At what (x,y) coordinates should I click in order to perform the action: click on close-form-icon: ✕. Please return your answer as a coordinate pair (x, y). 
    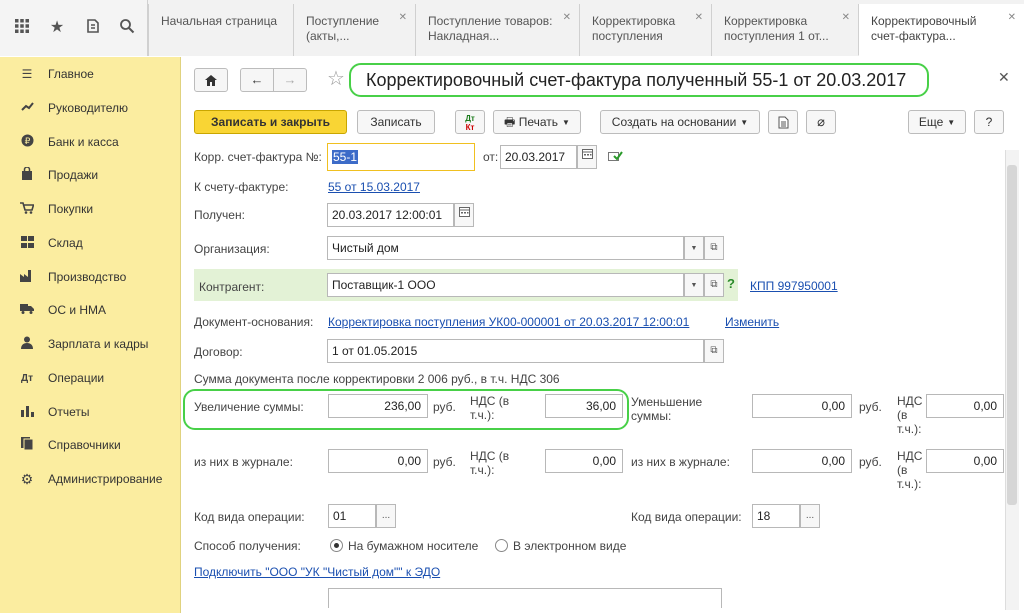
    Looking at the image, I should click on (1004, 77).